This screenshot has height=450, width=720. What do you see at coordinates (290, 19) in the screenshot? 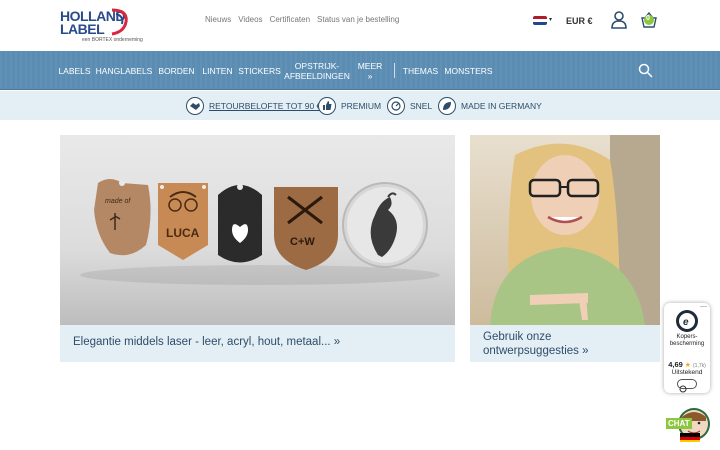
I see `top-link-certificates: Certificaten` at bounding box center [290, 19].